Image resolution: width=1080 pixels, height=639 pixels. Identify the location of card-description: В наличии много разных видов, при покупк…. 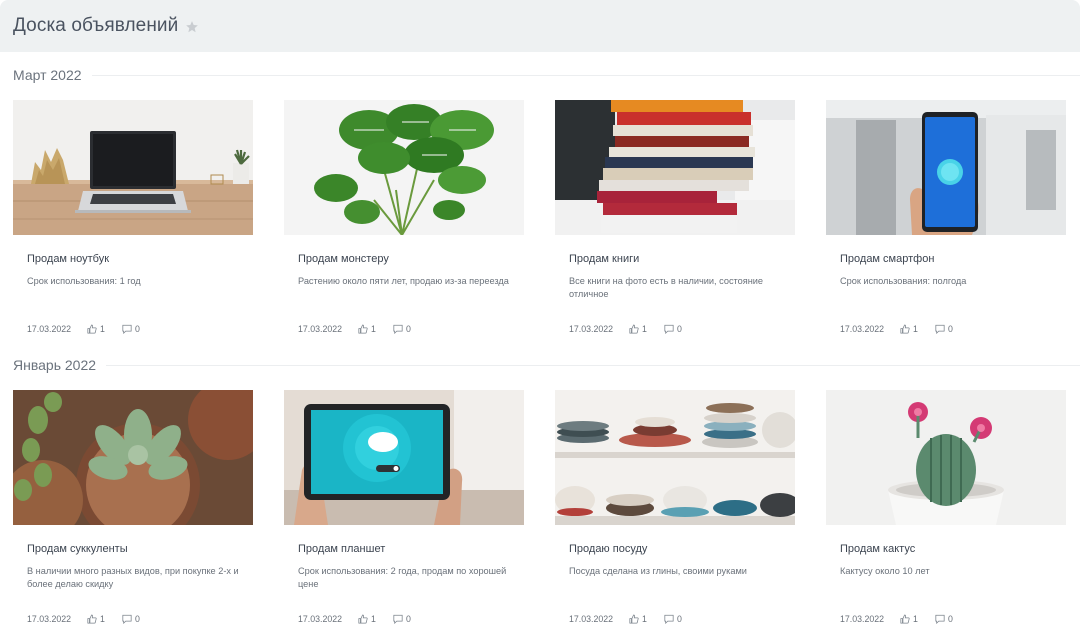
(133, 577).